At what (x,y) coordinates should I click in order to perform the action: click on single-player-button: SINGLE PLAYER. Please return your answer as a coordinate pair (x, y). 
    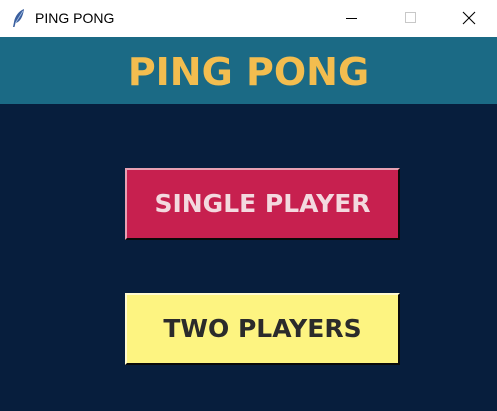
    Looking at the image, I should click on (262, 204).